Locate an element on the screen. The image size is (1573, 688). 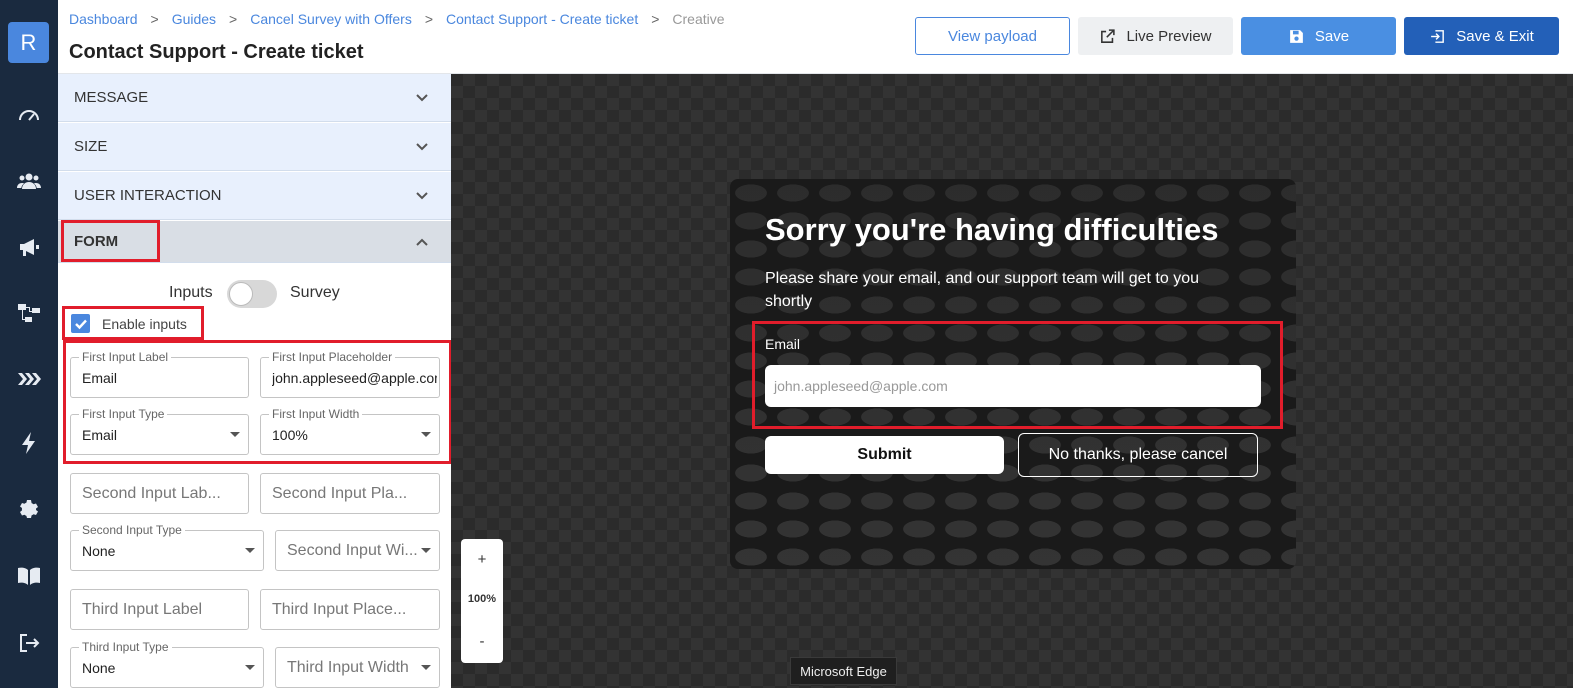
modal-cancel-button: No thanks, please cancel is located at coordinates (1138, 455).